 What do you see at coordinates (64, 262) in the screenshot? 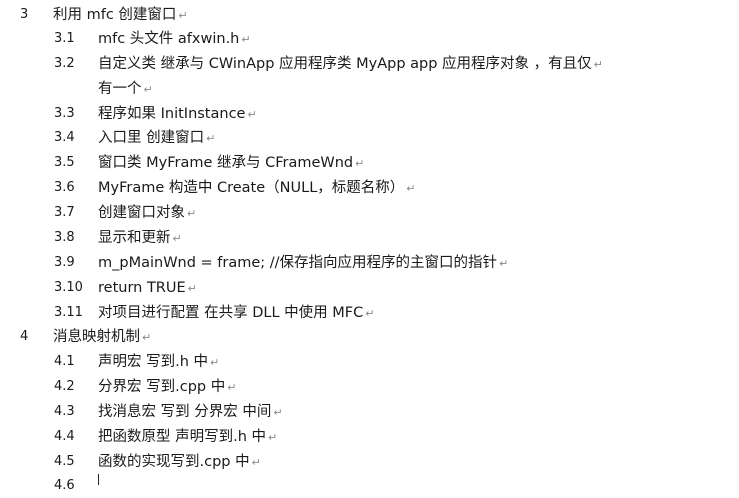
I see `item-number: 3.9` at bounding box center [64, 262].